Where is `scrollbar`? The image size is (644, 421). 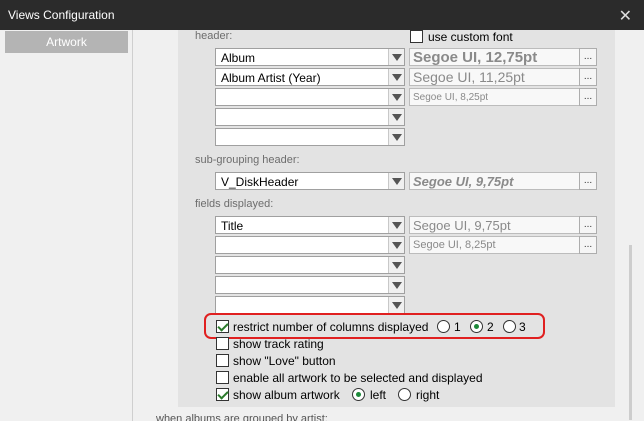 scrollbar is located at coordinates (633, 225).